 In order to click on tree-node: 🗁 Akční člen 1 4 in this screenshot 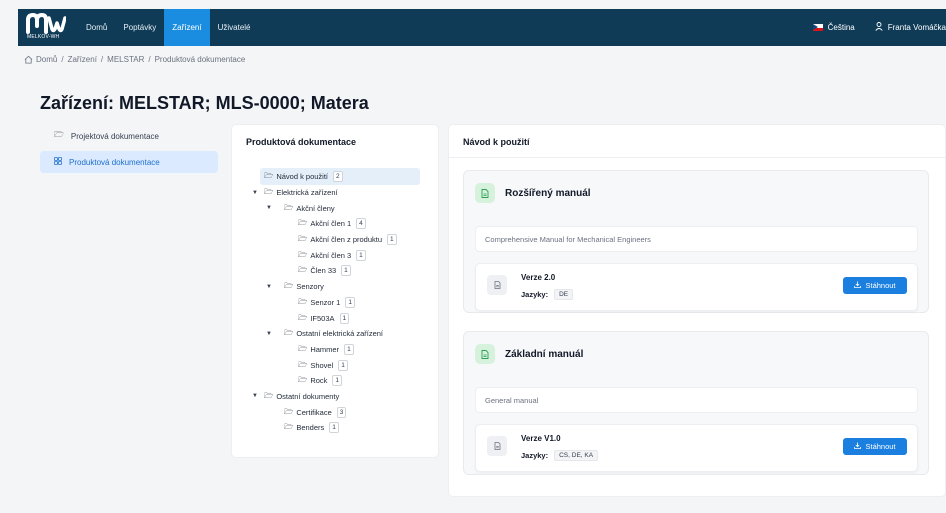, I will do `click(335, 224)`.